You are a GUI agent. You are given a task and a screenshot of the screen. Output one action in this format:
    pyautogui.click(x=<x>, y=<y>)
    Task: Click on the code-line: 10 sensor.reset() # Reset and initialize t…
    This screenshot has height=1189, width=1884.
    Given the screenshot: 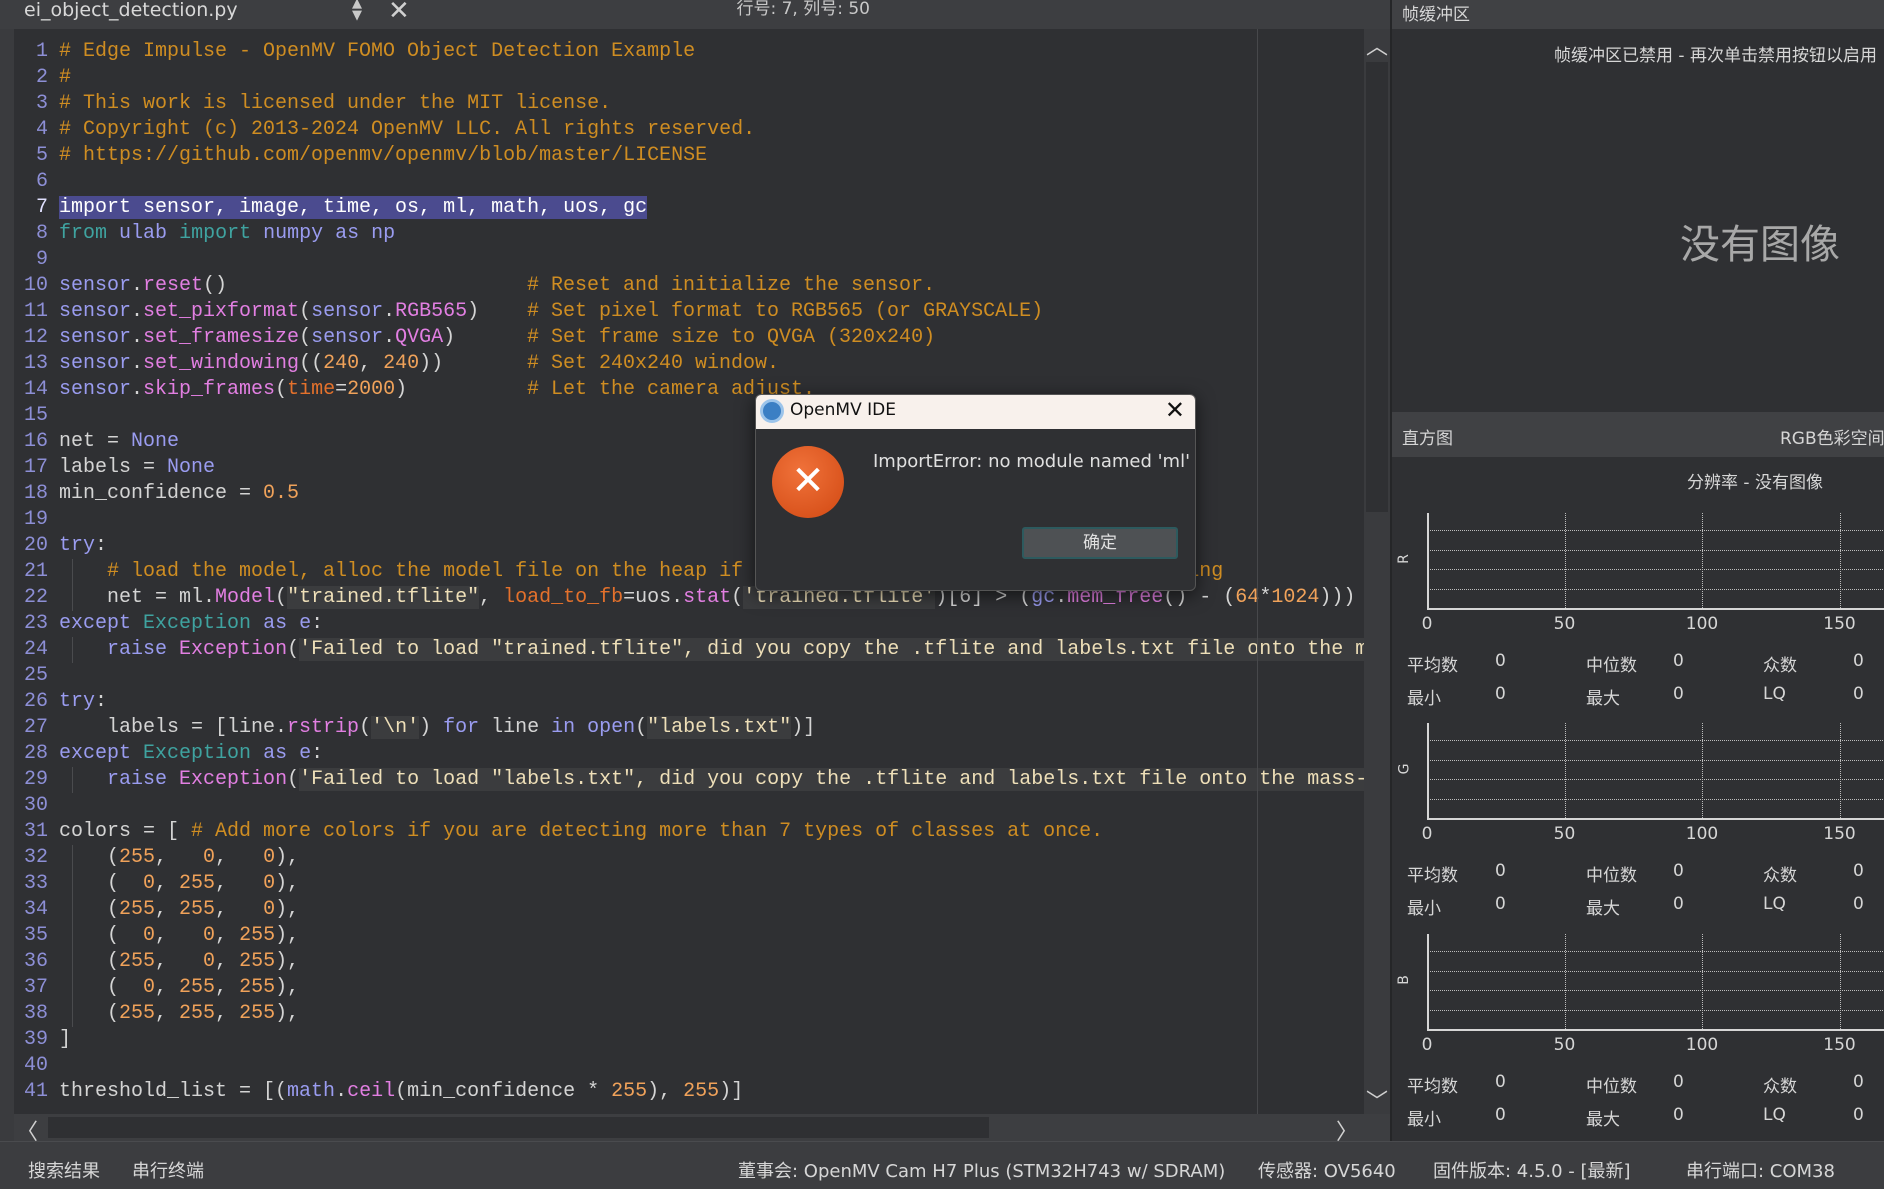 What is the action you would take?
    pyautogui.click(x=689, y=286)
    